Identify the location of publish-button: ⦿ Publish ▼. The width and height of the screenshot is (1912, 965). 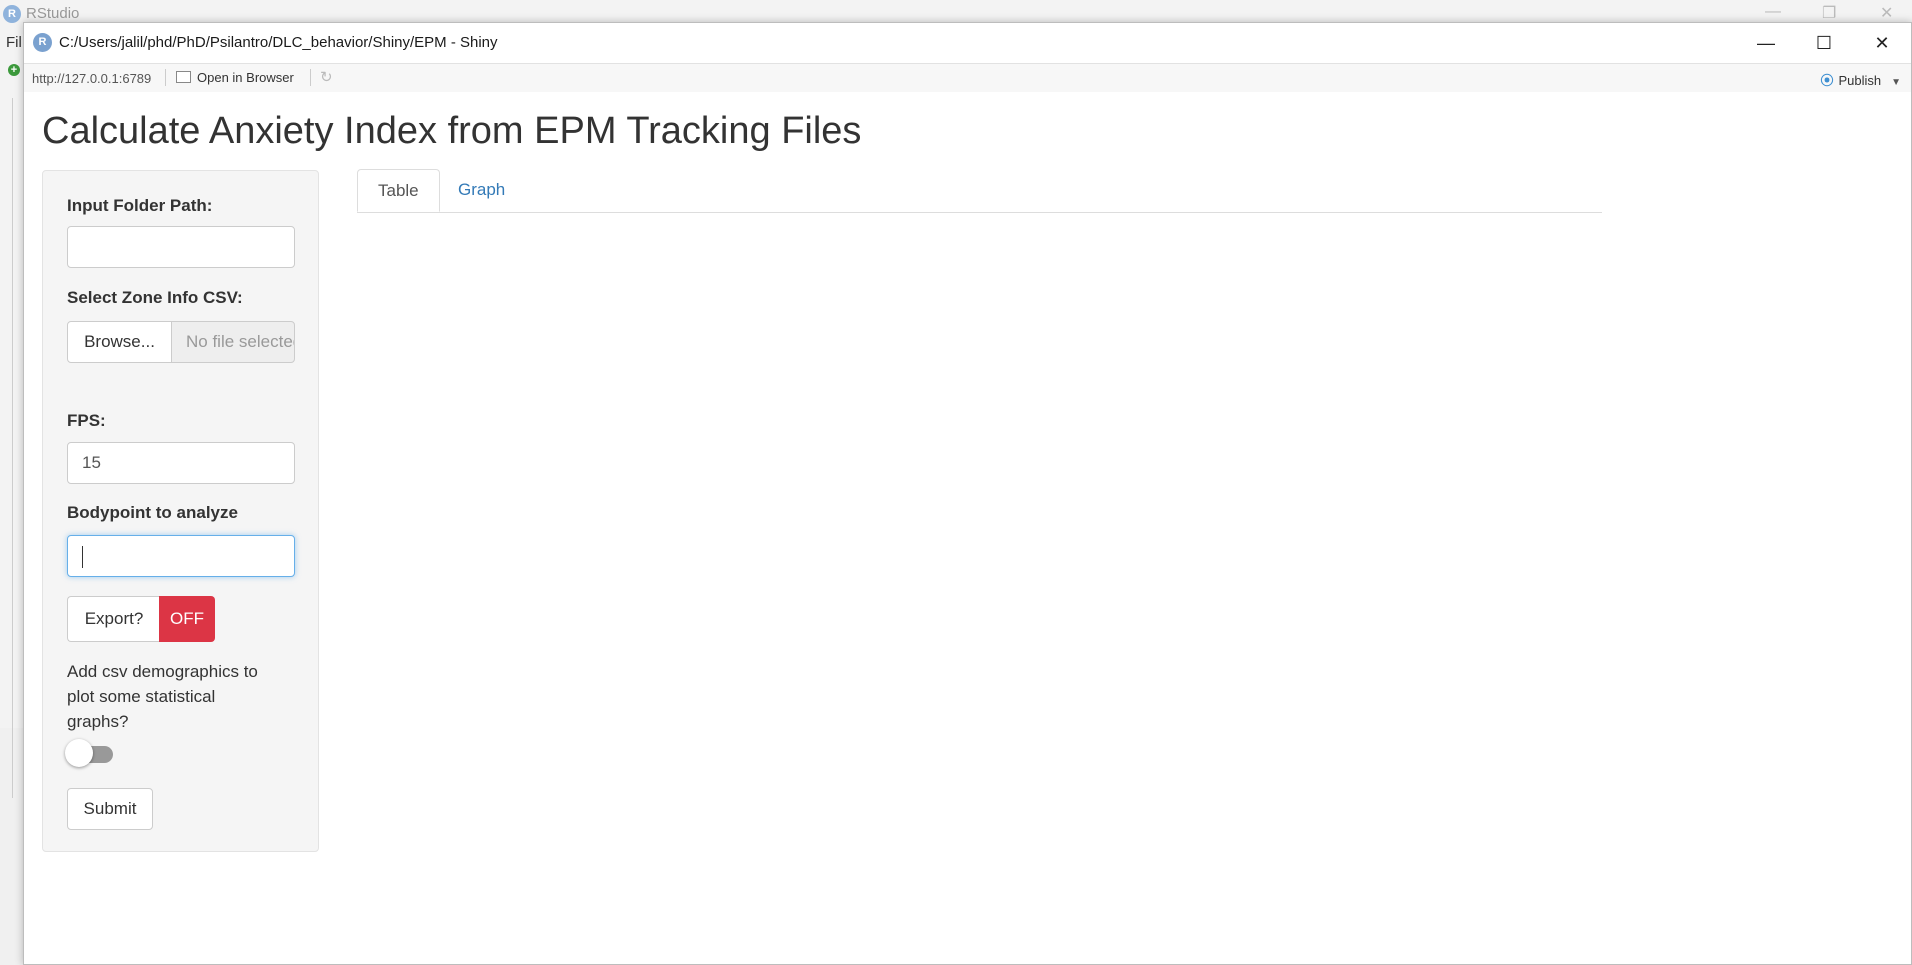
(1860, 79).